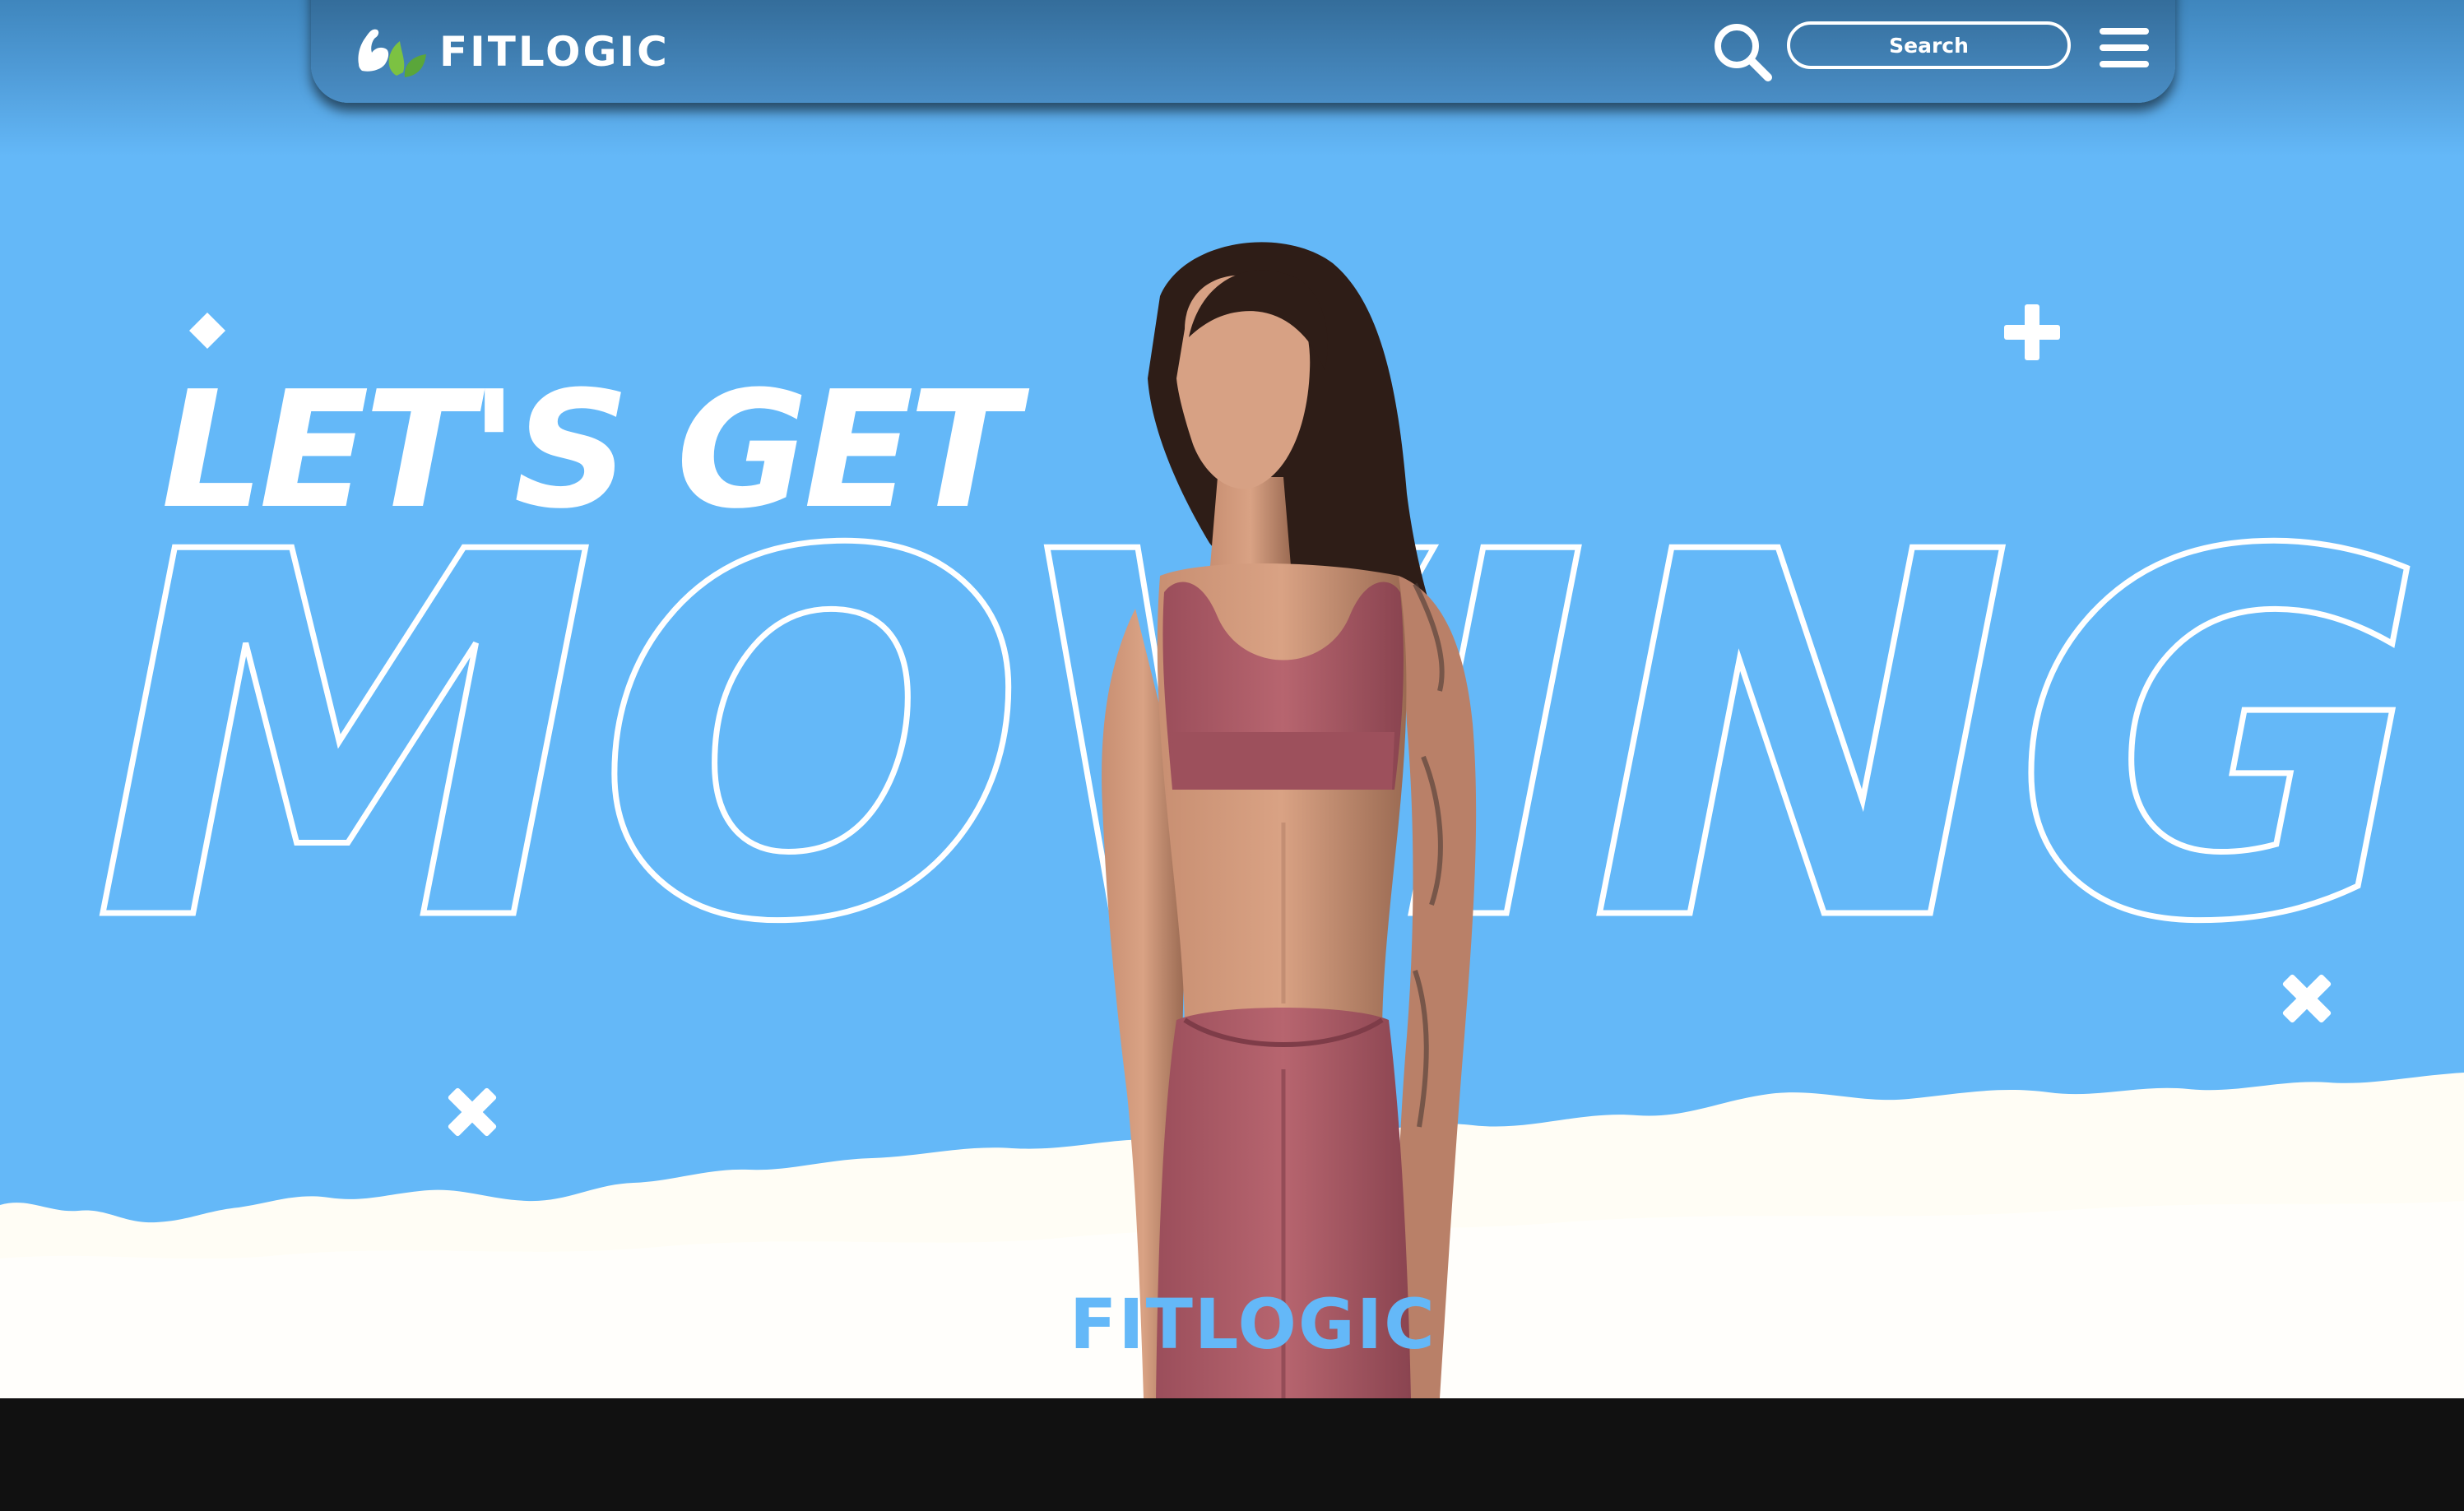 Image resolution: width=2464 pixels, height=1511 pixels. What do you see at coordinates (1253, 1324) in the screenshot?
I see `bottom-brand-text: FITLOGIC` at bounding box center [1253, 1324].